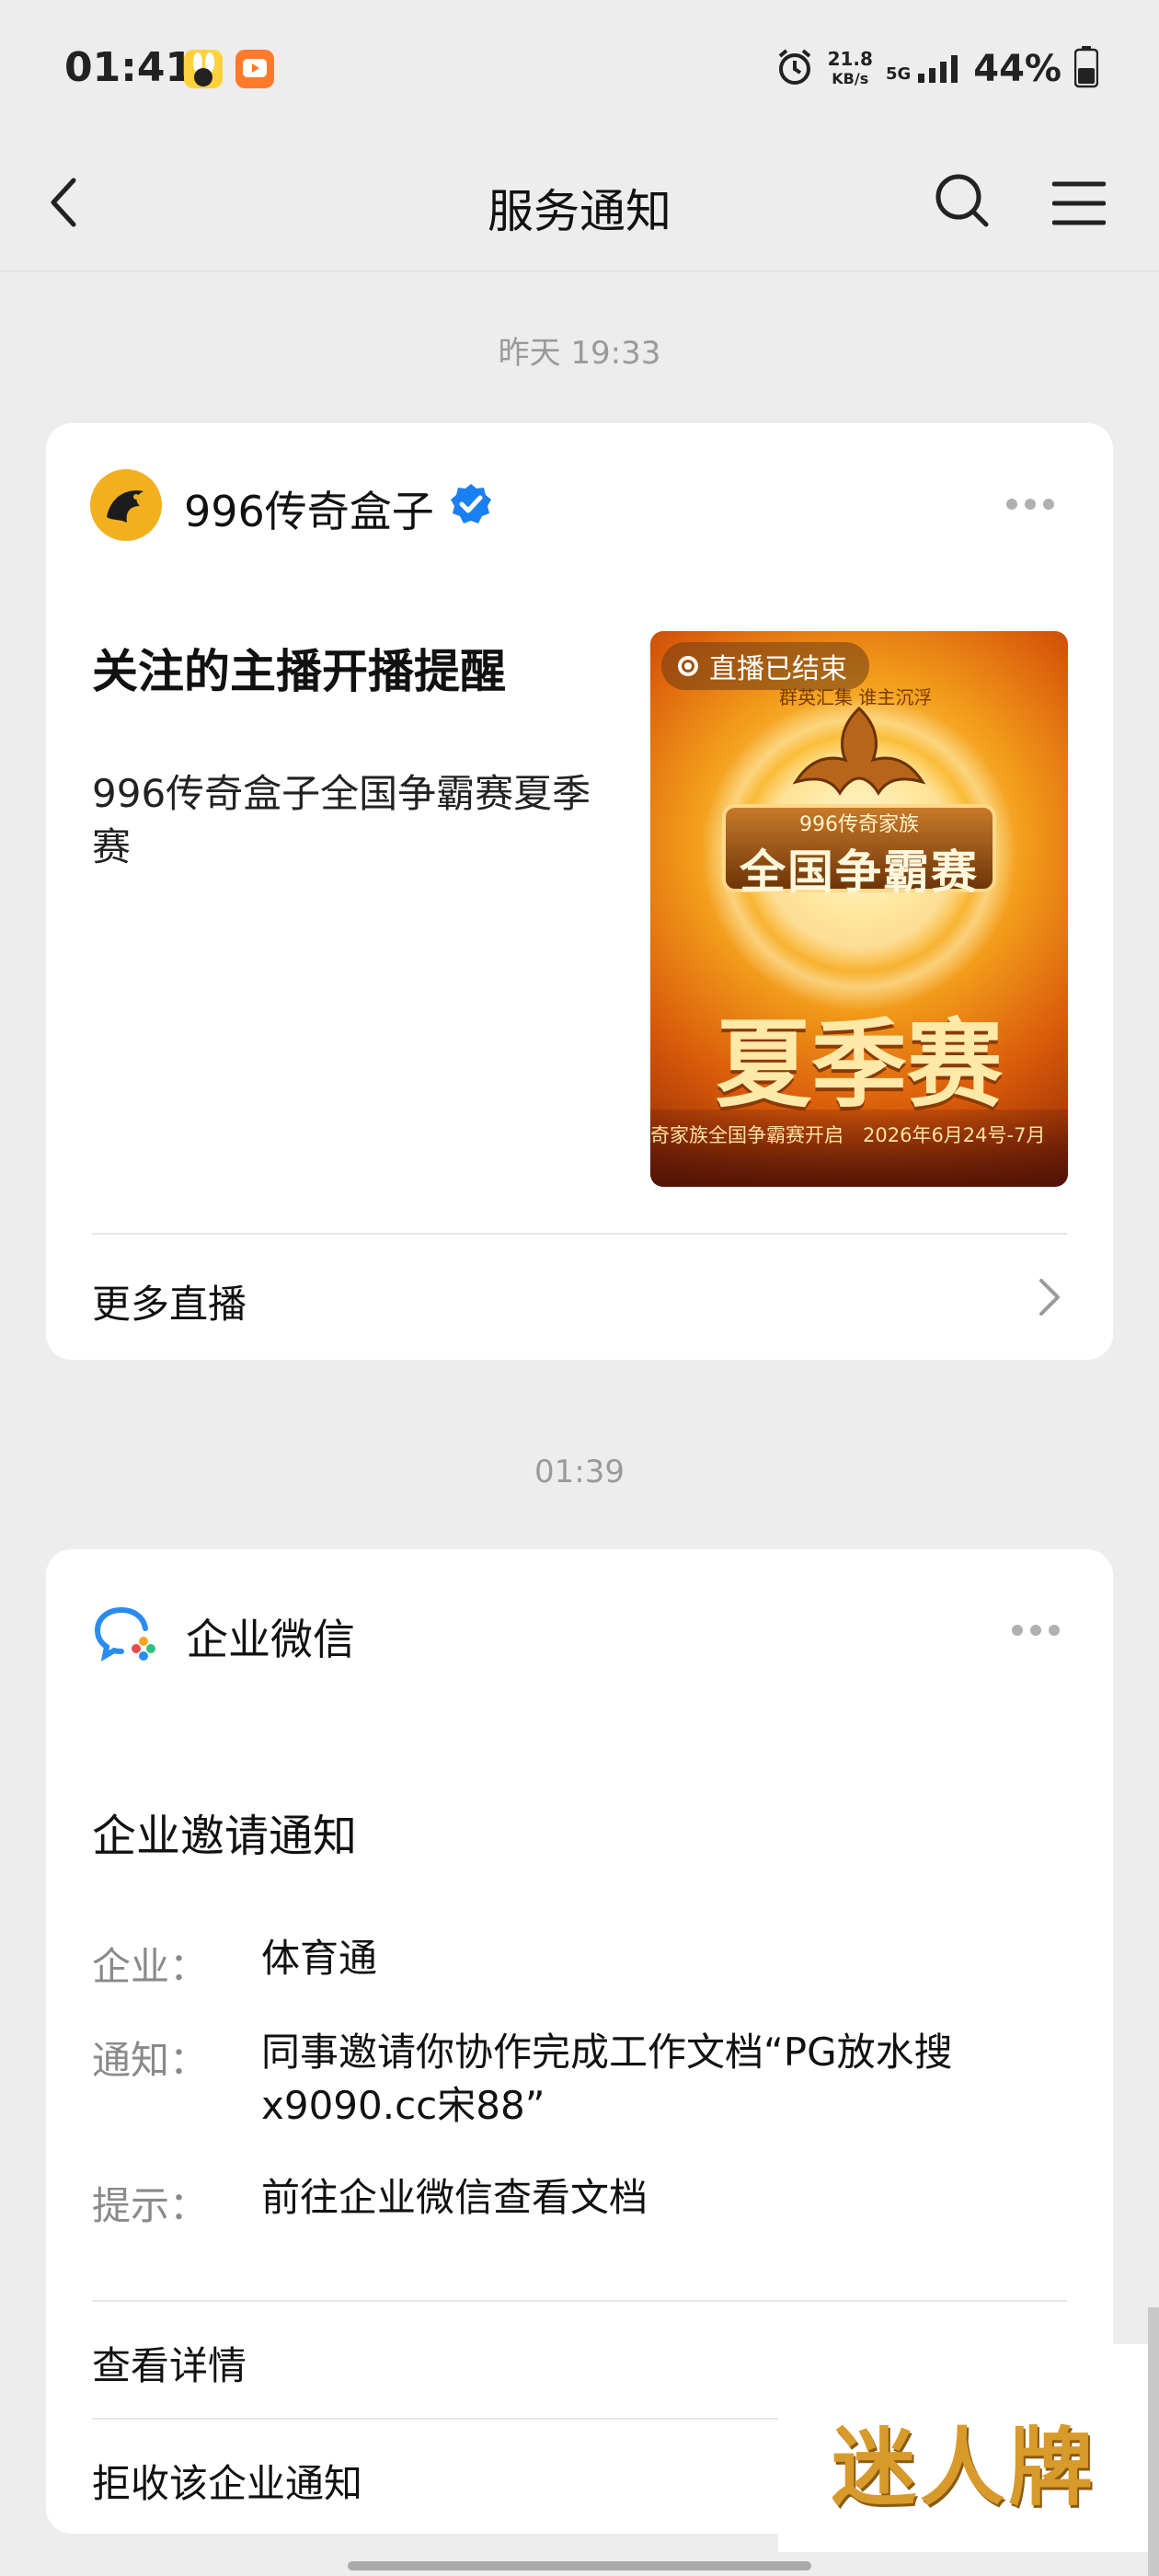 Image resolution: width=1159 pixels, height=2576 pixels. I want to click on view-details-link: 查看详情, so click(169, 2363).